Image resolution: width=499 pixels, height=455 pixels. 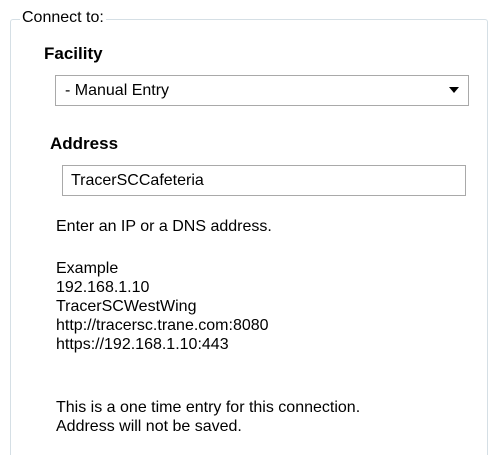 I want to click on facility-selected-value: - Manual Entry, so click(x=117, y=90).